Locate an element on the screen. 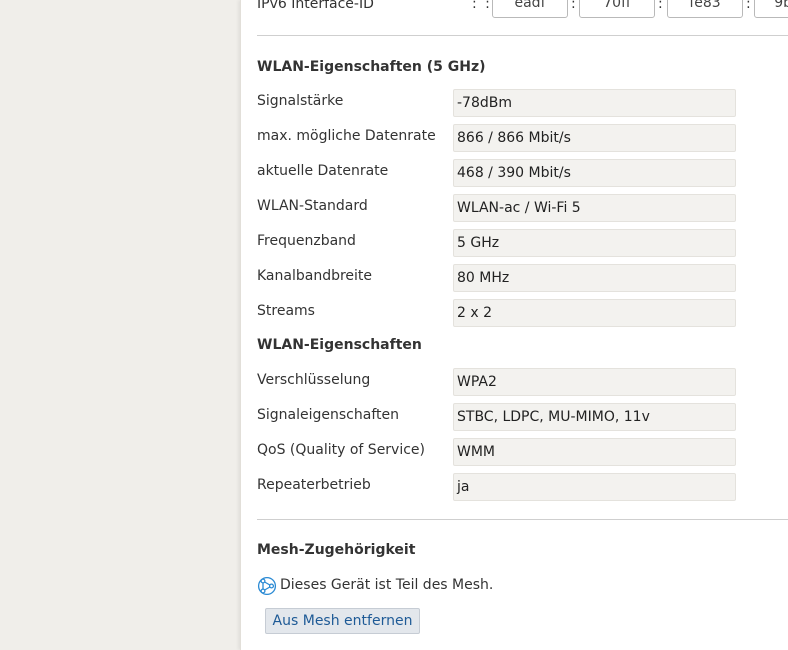  ipv6-segment-2-field: 70ff is located at coordinates (617, 9).